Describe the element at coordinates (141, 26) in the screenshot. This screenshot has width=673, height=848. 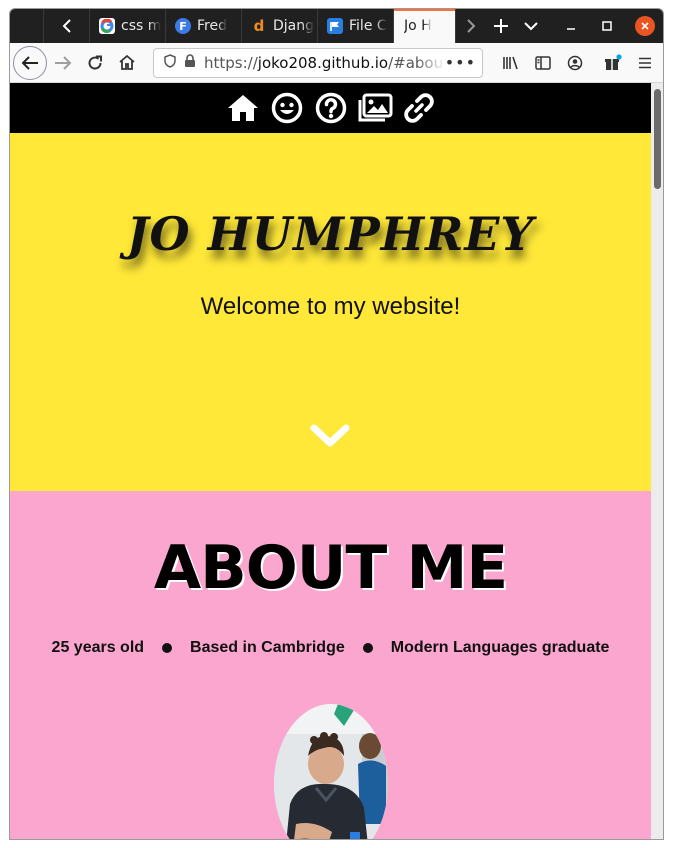
I see `tab-label: css m` at that location.